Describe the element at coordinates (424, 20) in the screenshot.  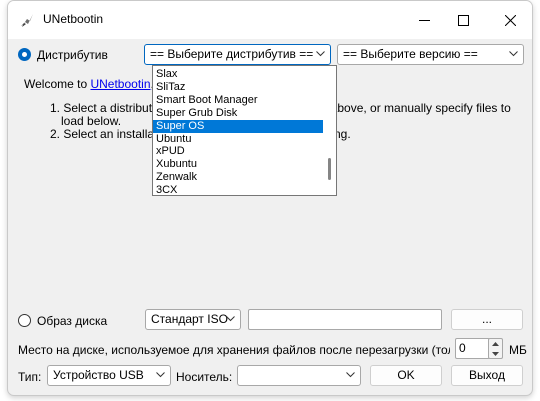
I see `minimize-icon` at that location.